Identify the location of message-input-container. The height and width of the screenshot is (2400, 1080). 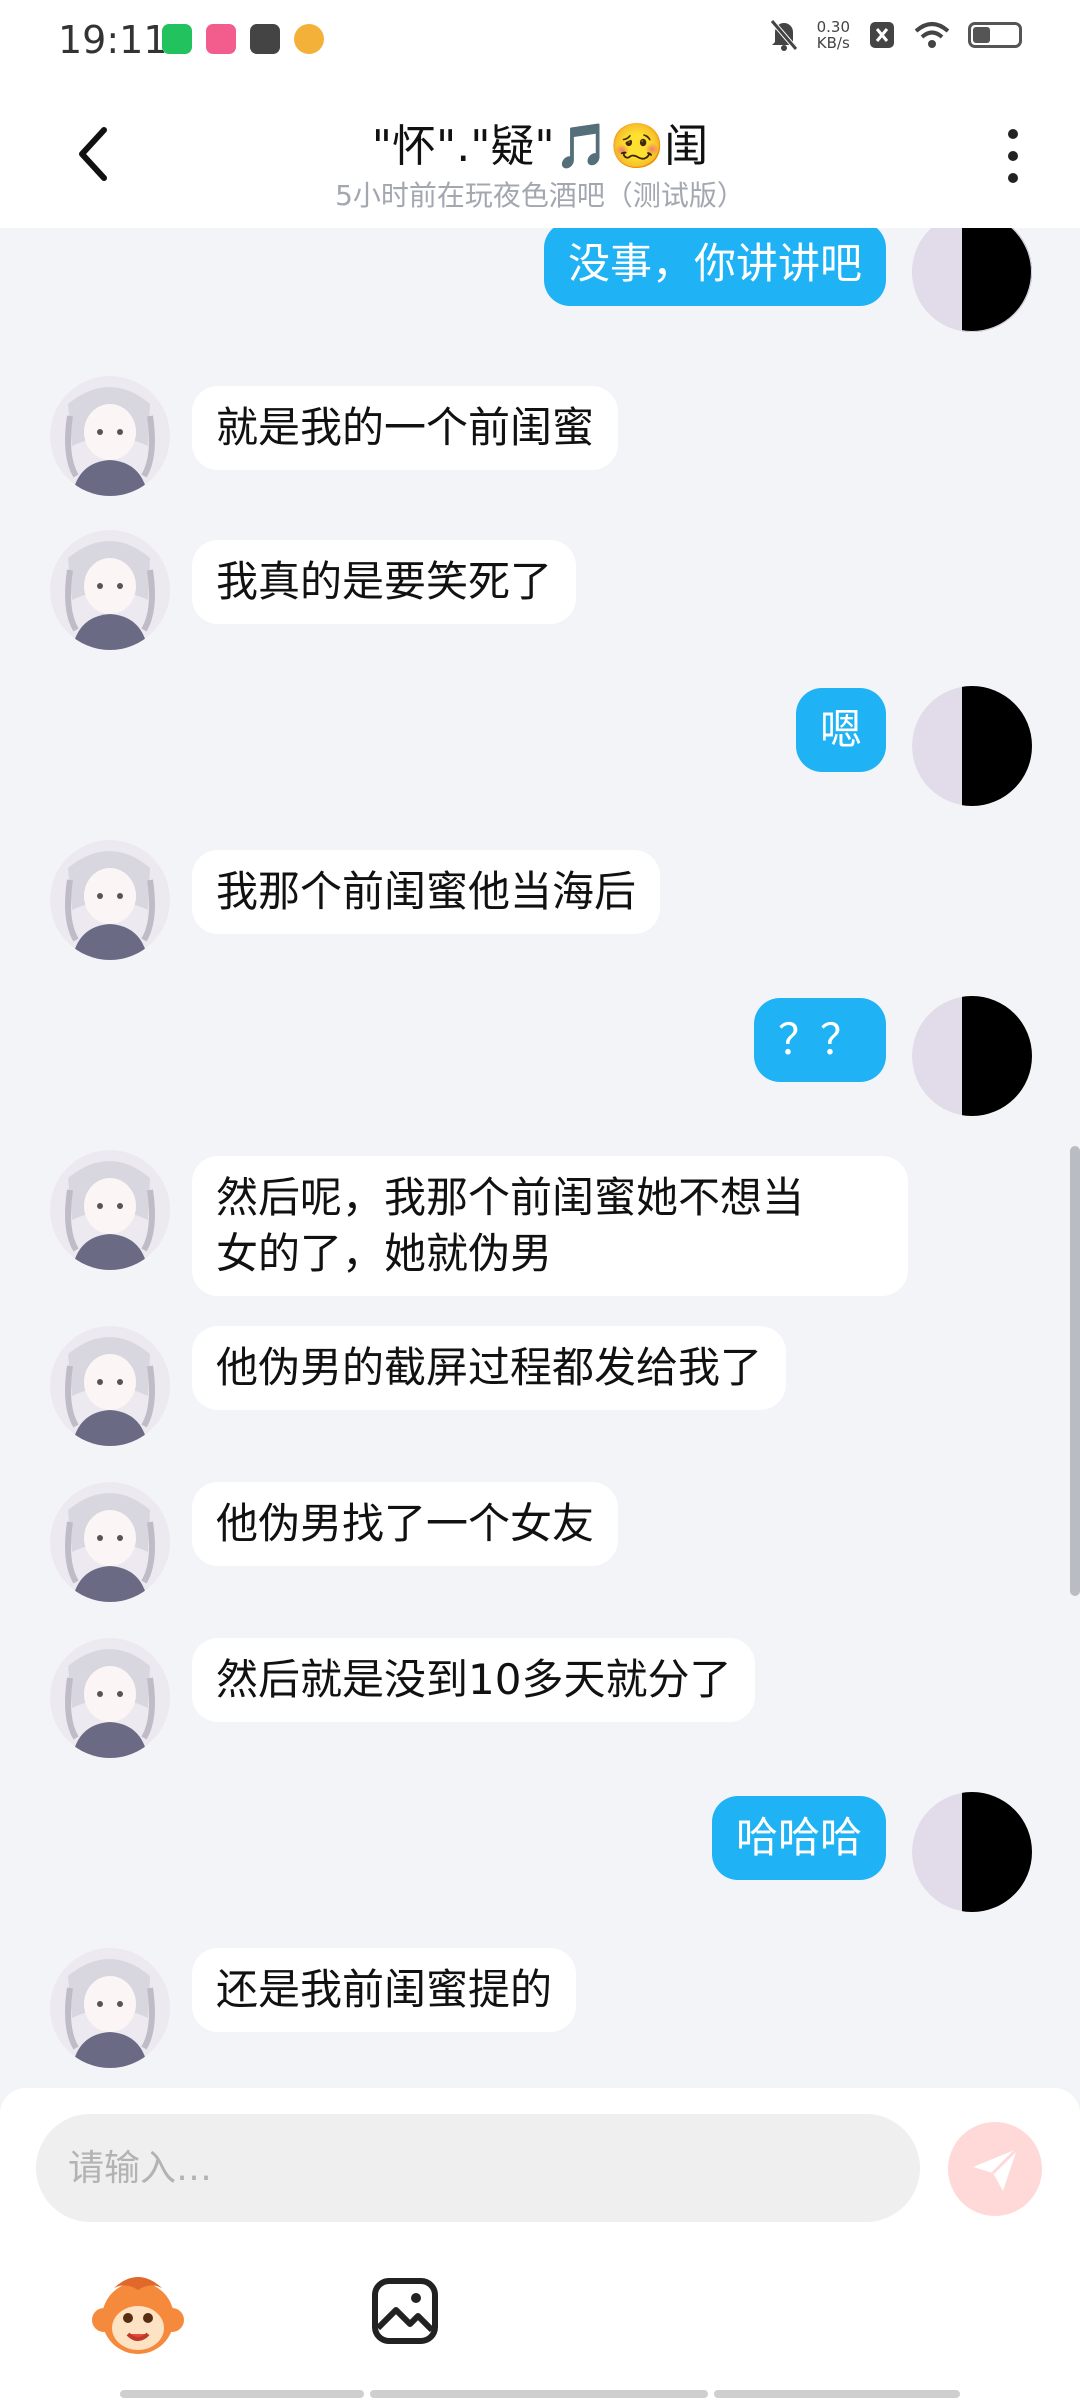
(478, 2168).